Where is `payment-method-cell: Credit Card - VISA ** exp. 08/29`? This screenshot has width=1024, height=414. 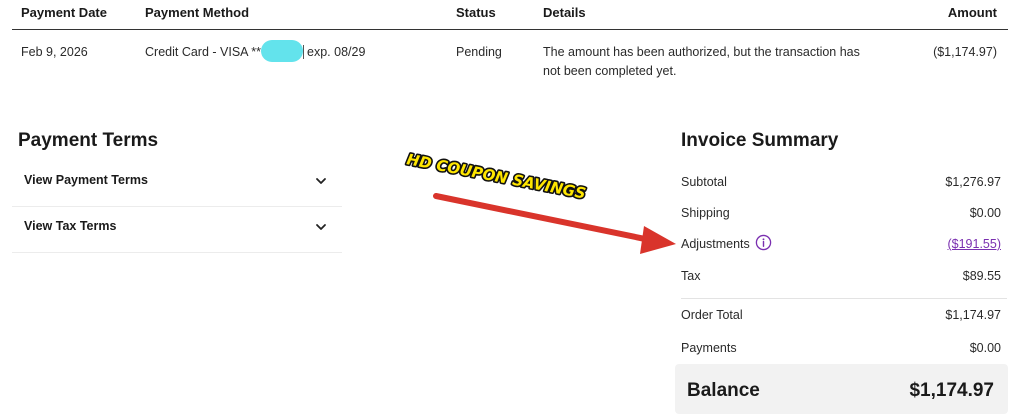
payment-method-cell: Credit Card - VISA ** exp. 08/29 is located at coordinates (255, 50).